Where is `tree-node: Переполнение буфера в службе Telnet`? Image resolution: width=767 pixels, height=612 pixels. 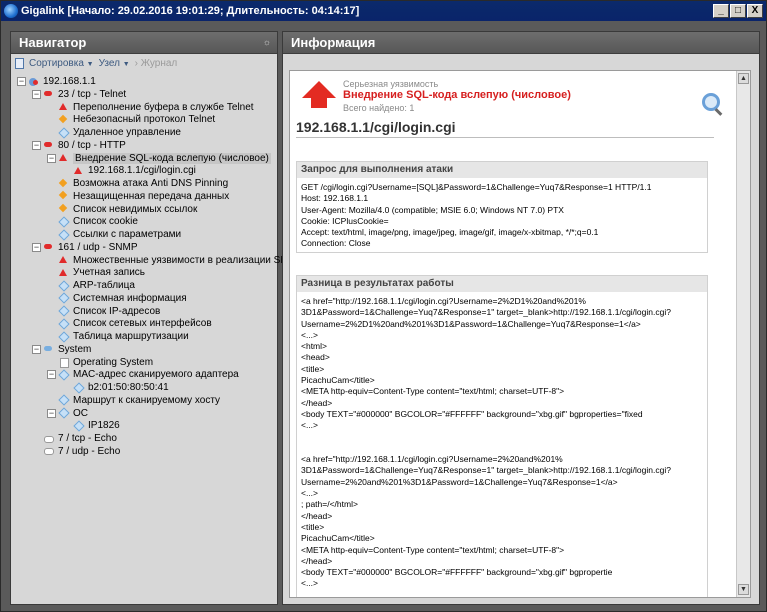
tree-node: Переполнение буфера в службе Telnet is located at coordinates (150, 107).